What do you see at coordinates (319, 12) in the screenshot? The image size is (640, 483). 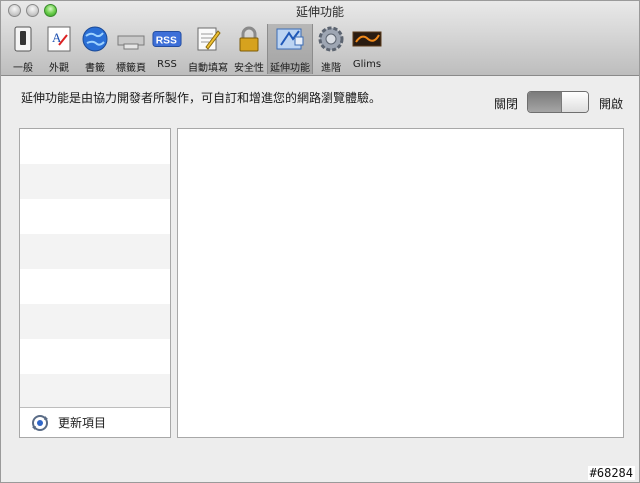 I see `window-title: 延伸功能` at bounding box center [319, 12].